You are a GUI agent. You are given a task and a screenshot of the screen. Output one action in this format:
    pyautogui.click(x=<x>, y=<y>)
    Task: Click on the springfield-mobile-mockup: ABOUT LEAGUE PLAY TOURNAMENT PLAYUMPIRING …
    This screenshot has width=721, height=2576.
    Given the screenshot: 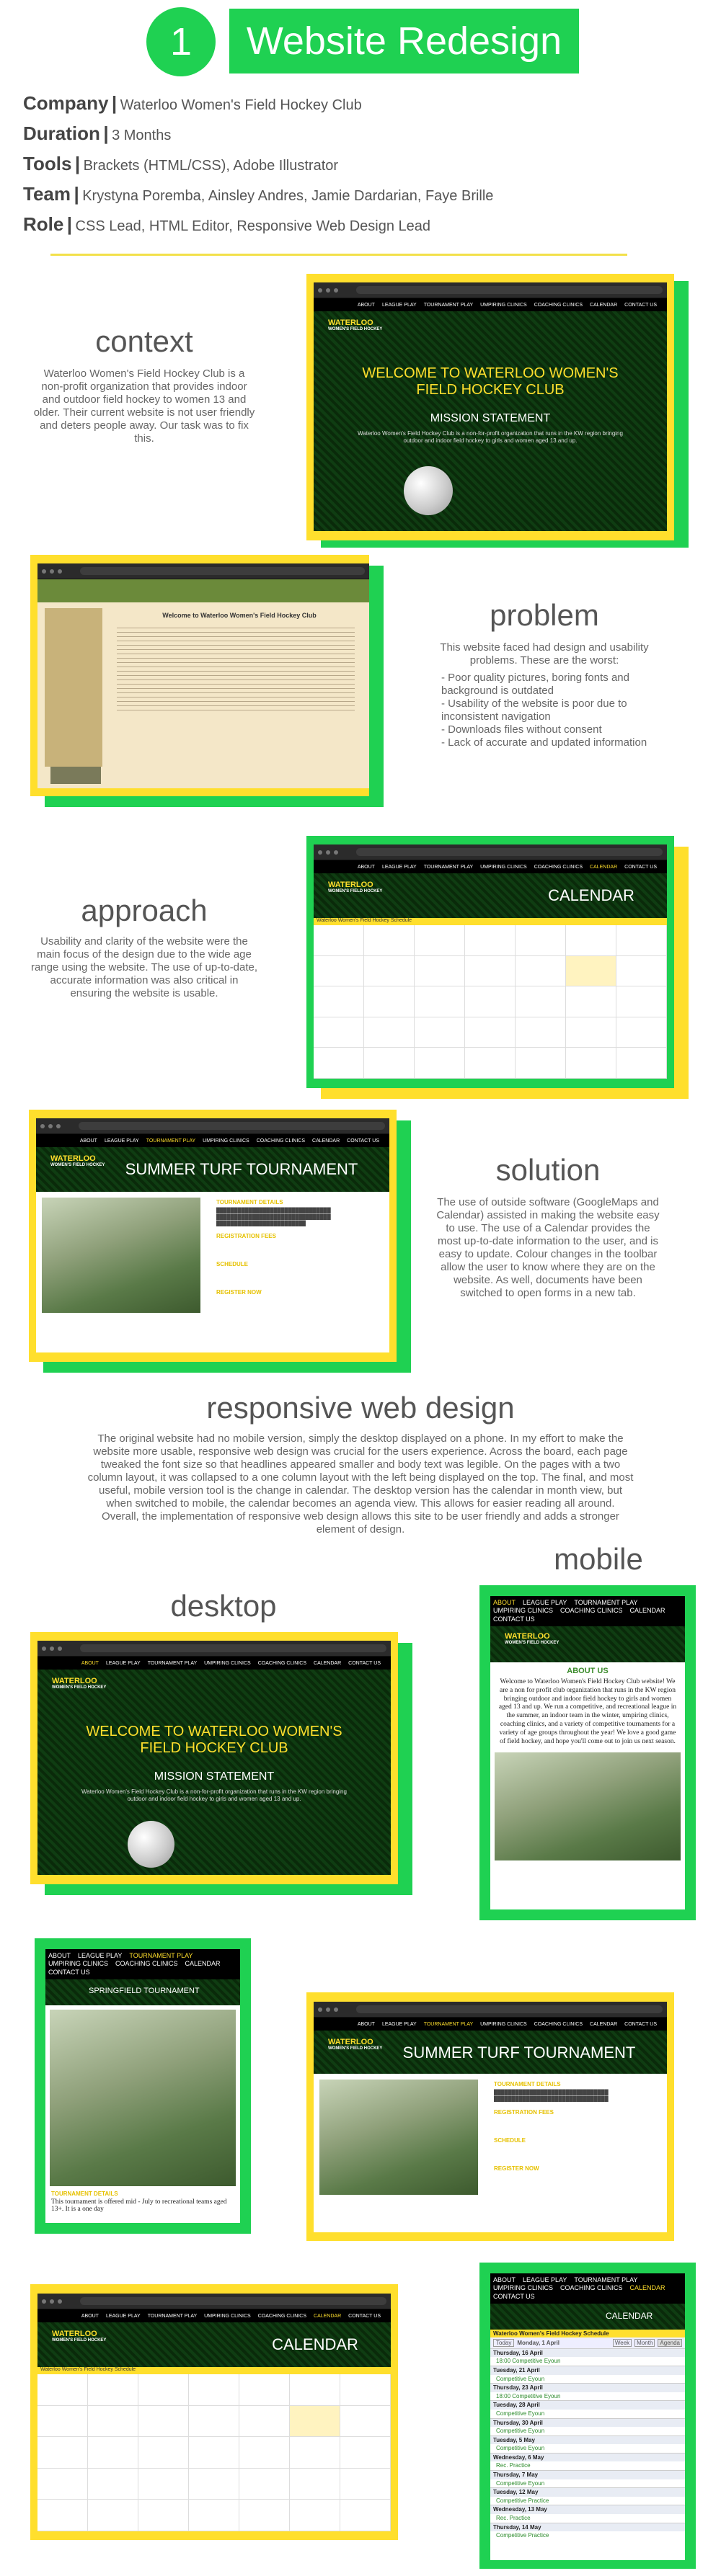 What is the action you would take?
    pyautogui.click(x=142, y=2086)
    